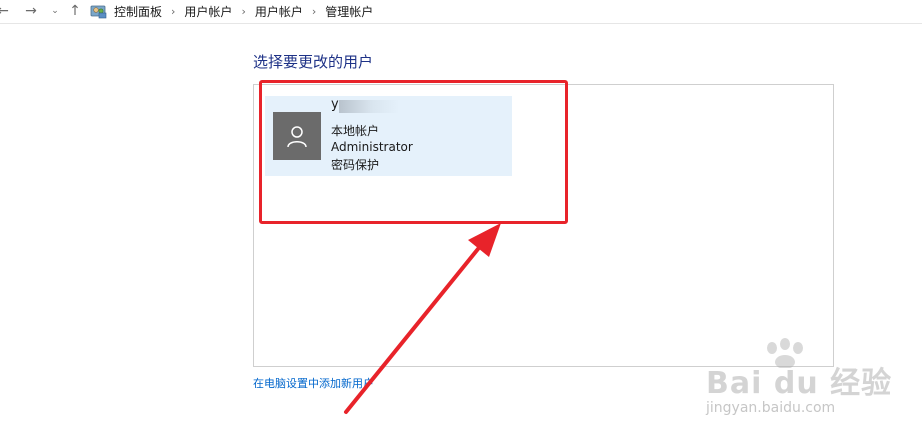 The image size is (922, 443). I want to click on control-panel-icon, so click(99, 11).